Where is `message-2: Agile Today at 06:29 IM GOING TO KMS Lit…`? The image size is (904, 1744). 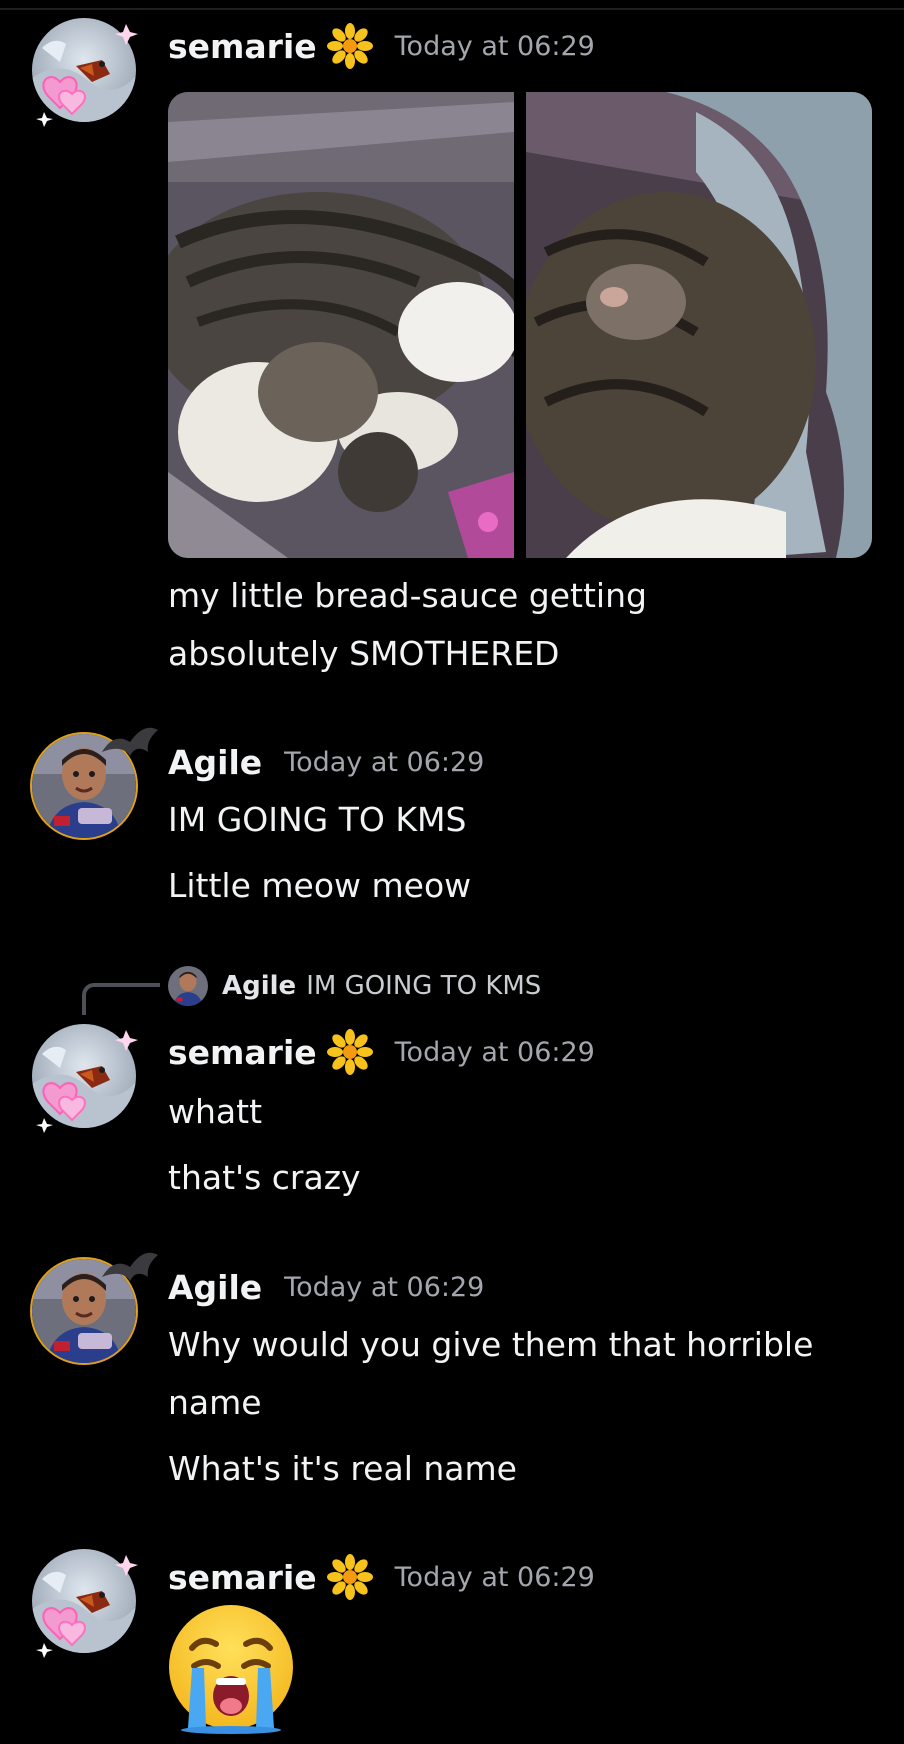 message-2: Agile Today at 06:29 IM GOING TO KMS Lit… is located at coordinates (452, 820).